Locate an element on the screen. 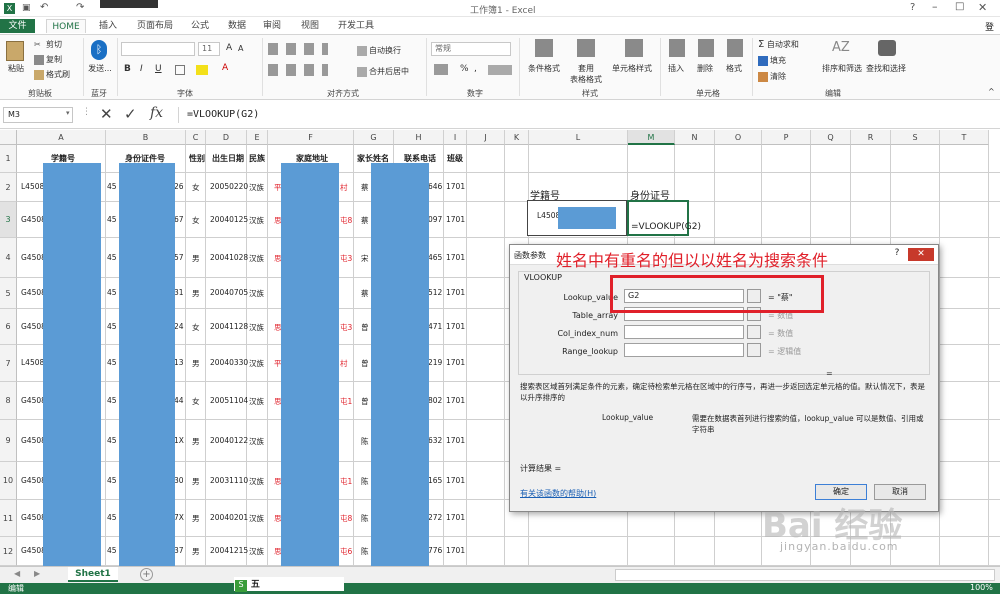 This screenshot has height=594, width=1000. column-header-b: B is located at coordinates (146, 137).